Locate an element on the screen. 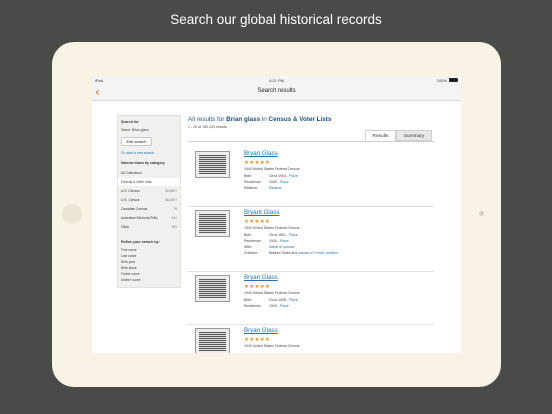  home-button is located at coordinates (72, 214).